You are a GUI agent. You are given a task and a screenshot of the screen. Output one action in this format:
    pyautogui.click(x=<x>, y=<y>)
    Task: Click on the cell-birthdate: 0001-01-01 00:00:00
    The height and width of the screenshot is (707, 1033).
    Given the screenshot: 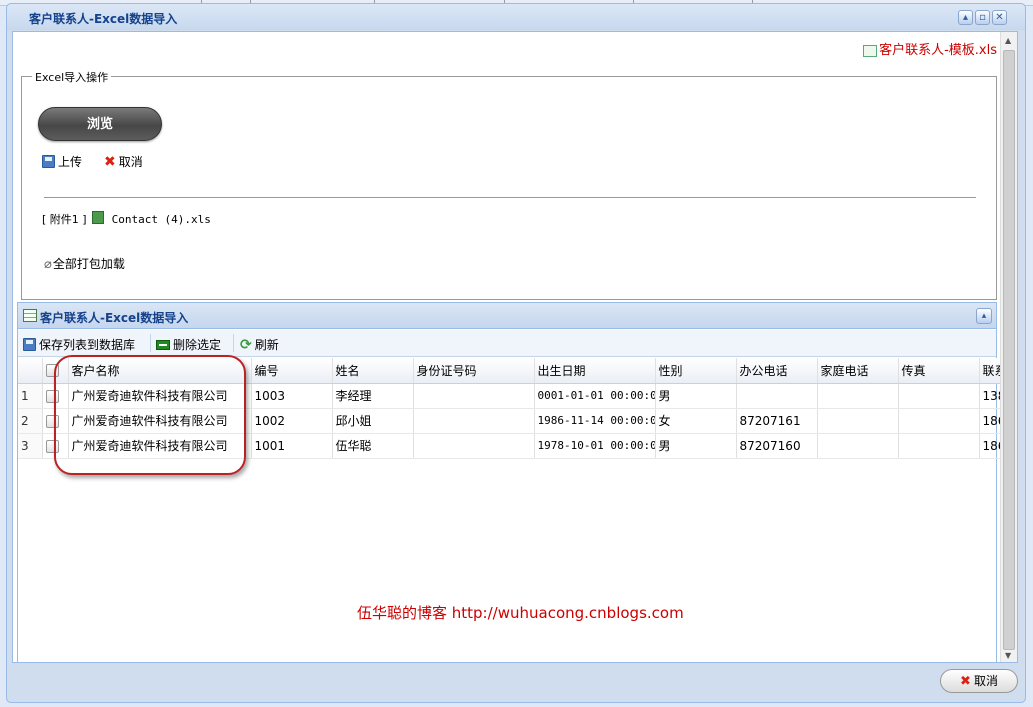 What is the action you would take?
    pyautogui.click(x=595, y=396)
    